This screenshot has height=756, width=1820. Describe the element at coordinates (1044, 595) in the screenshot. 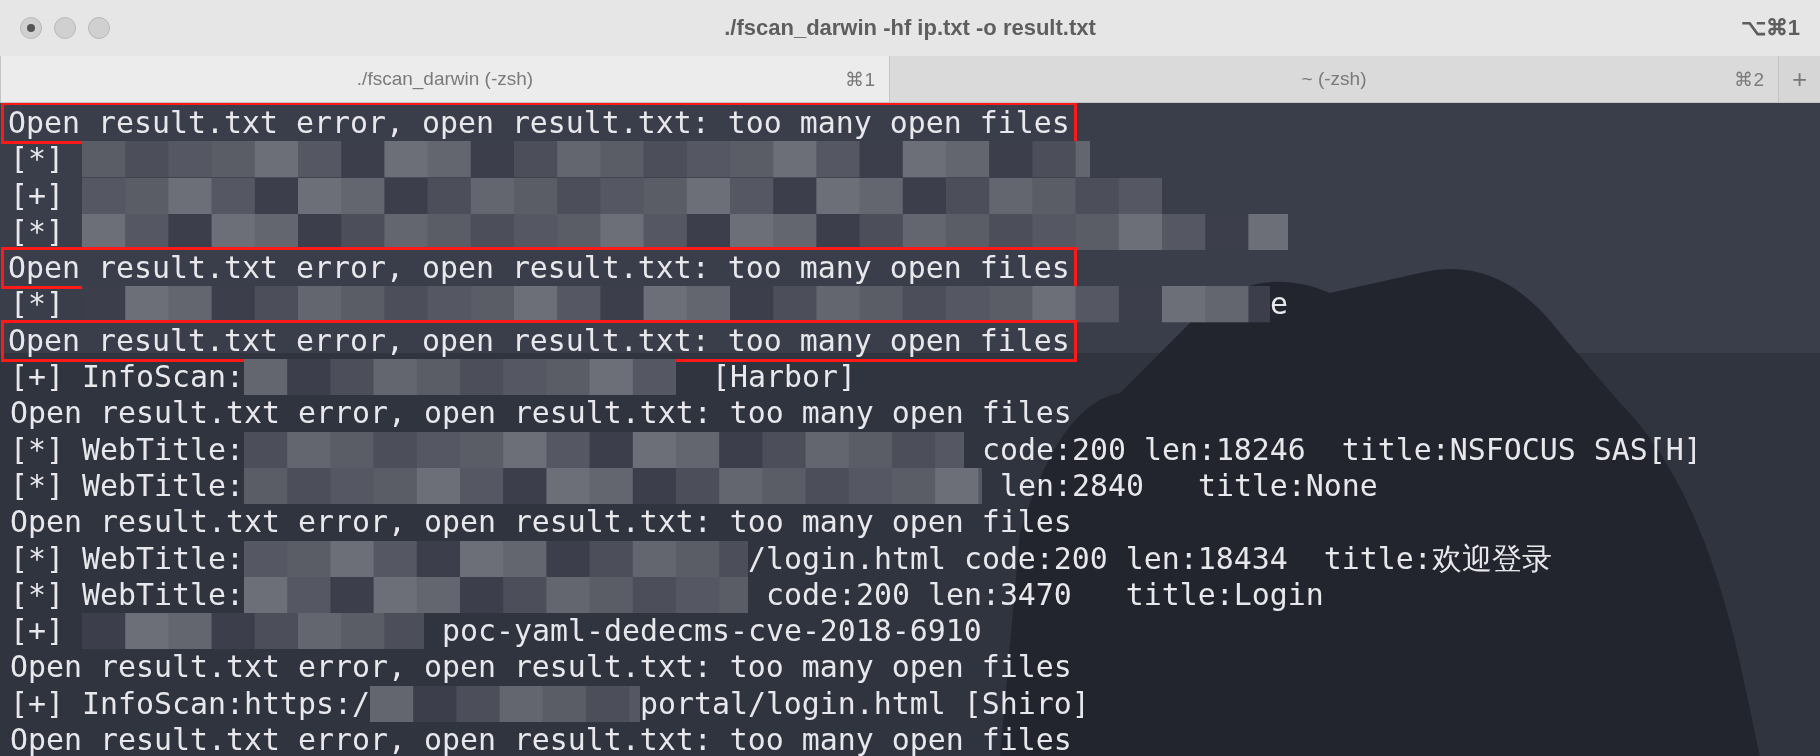

I see `terminal-text: code:200 len:3470 title:Login` at that location.